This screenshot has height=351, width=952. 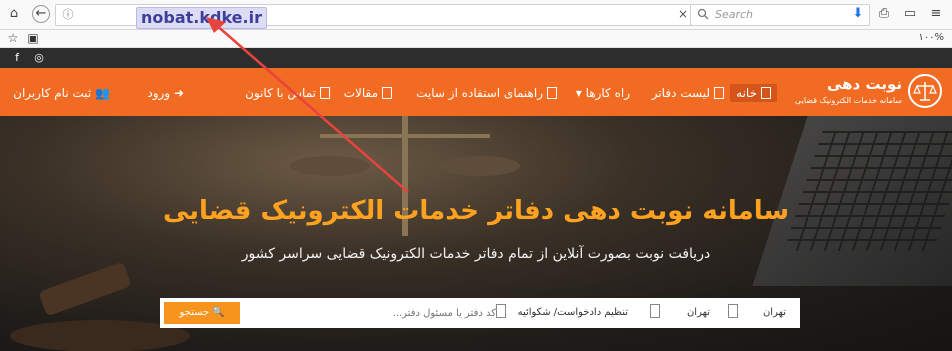 I want to click on url-bar: ⓘ nobat.kdke.ir, so click(x=375, y=16).